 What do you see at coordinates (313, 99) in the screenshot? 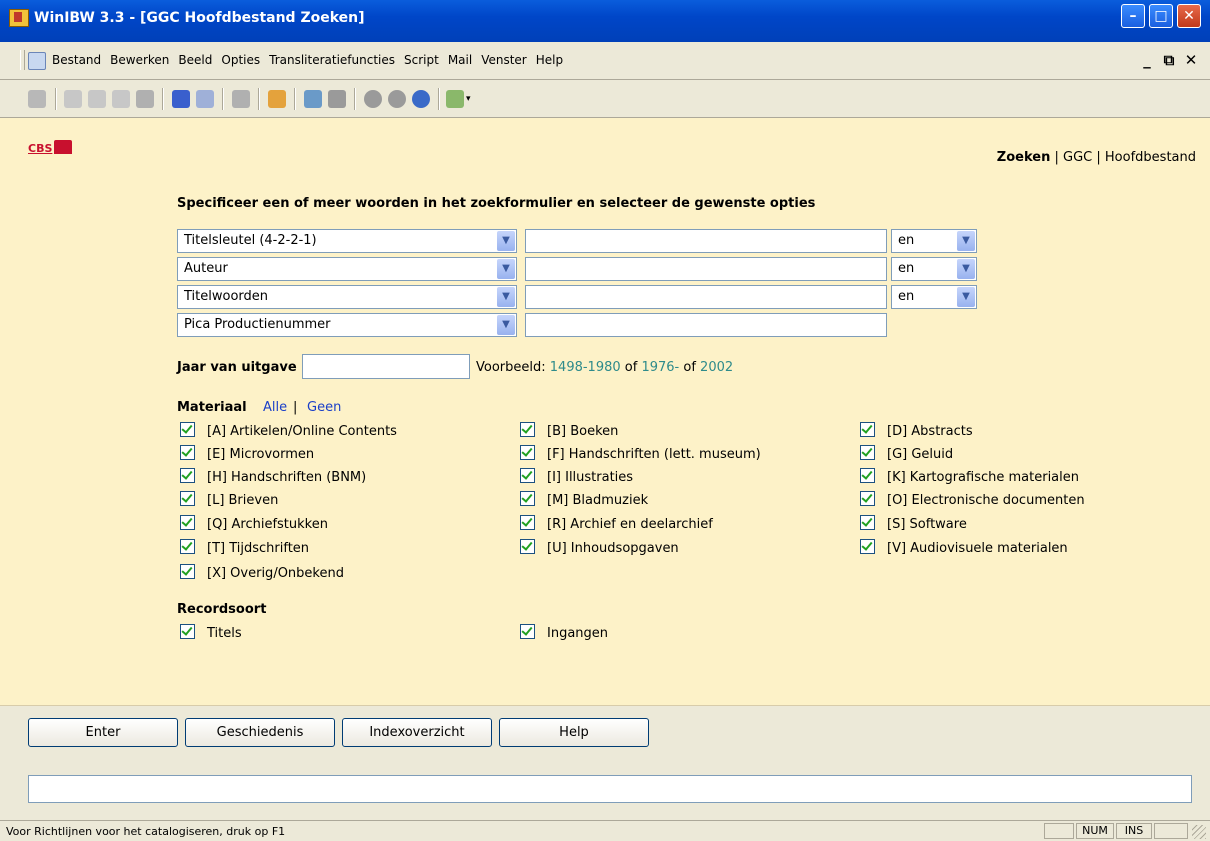
I see `display-icon` at bounding box center [313, 99].